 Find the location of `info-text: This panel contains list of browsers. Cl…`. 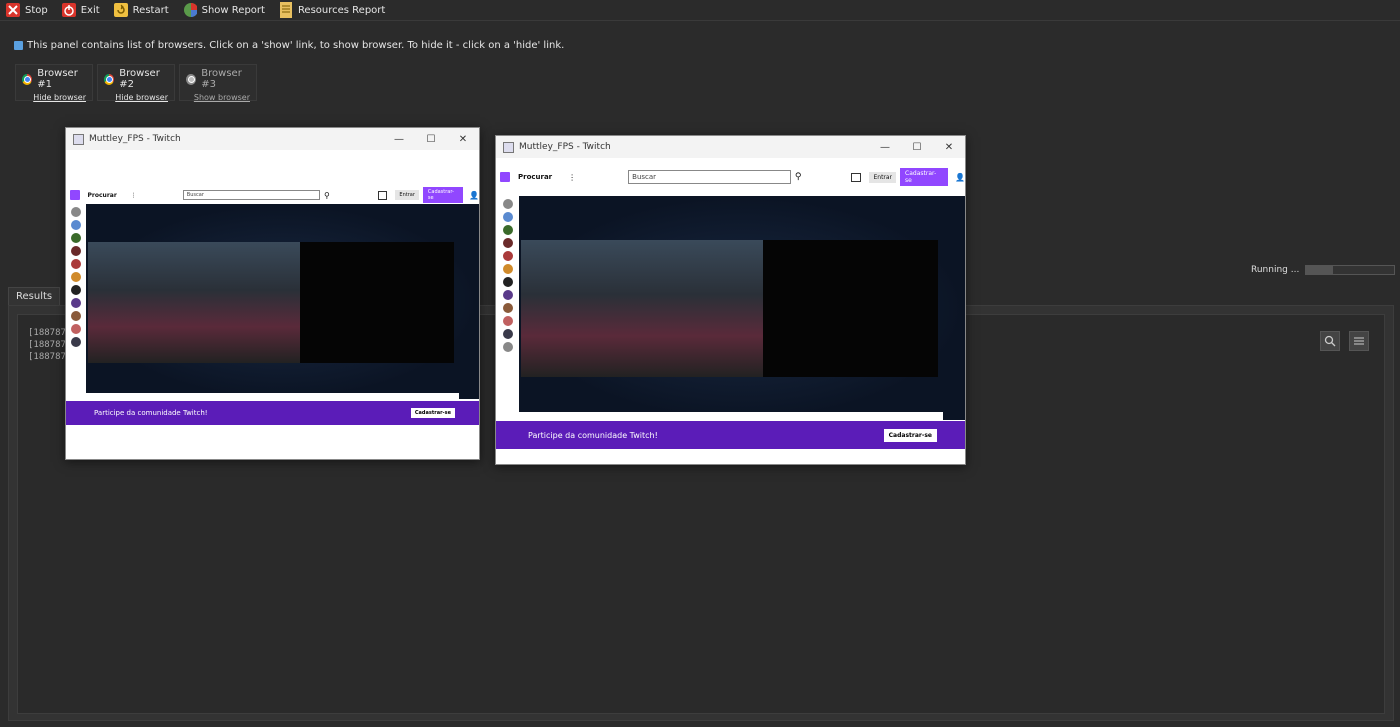

info-text: This panel contains list of browsers. Cl… is located at coordinates (296, 45).